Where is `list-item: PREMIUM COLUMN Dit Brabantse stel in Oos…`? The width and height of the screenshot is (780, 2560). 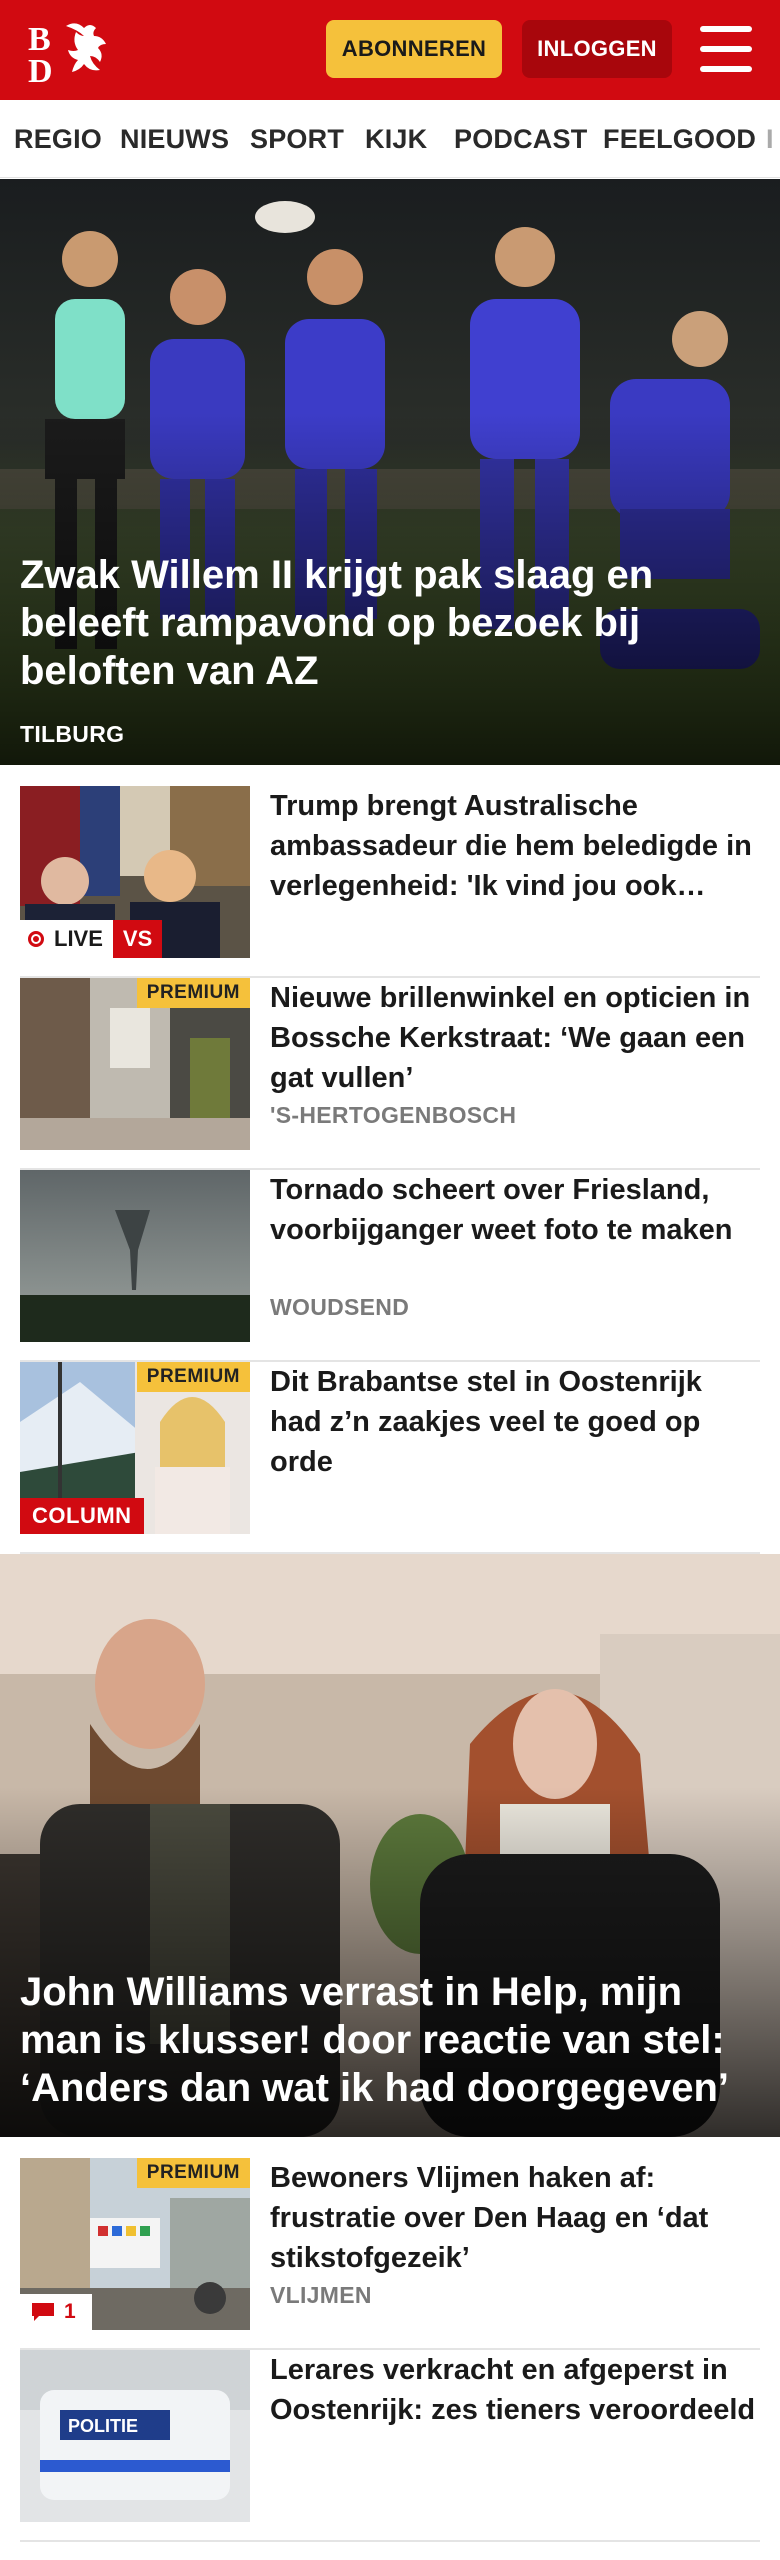
list-item: PREMIUM COLUMN Dit Brabantse stel in Oos… is located at coordinates (390, 1458).